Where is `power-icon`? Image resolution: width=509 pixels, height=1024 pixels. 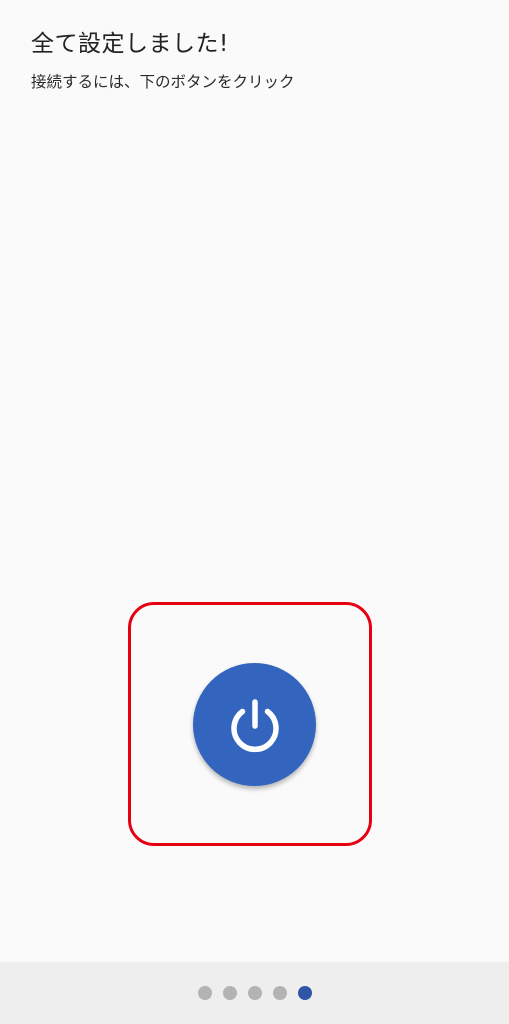 power-icon is located at coordinates (254, 725).